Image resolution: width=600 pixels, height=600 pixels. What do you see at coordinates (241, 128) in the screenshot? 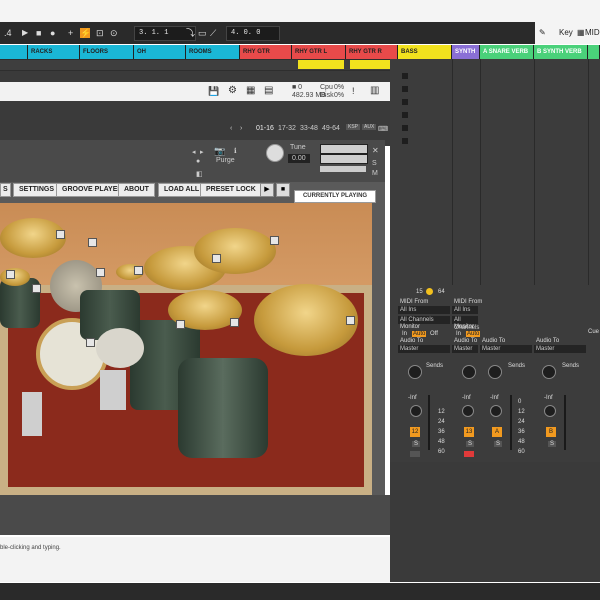
I see `page-next-icon: ›` at bounding box center [241, 128].